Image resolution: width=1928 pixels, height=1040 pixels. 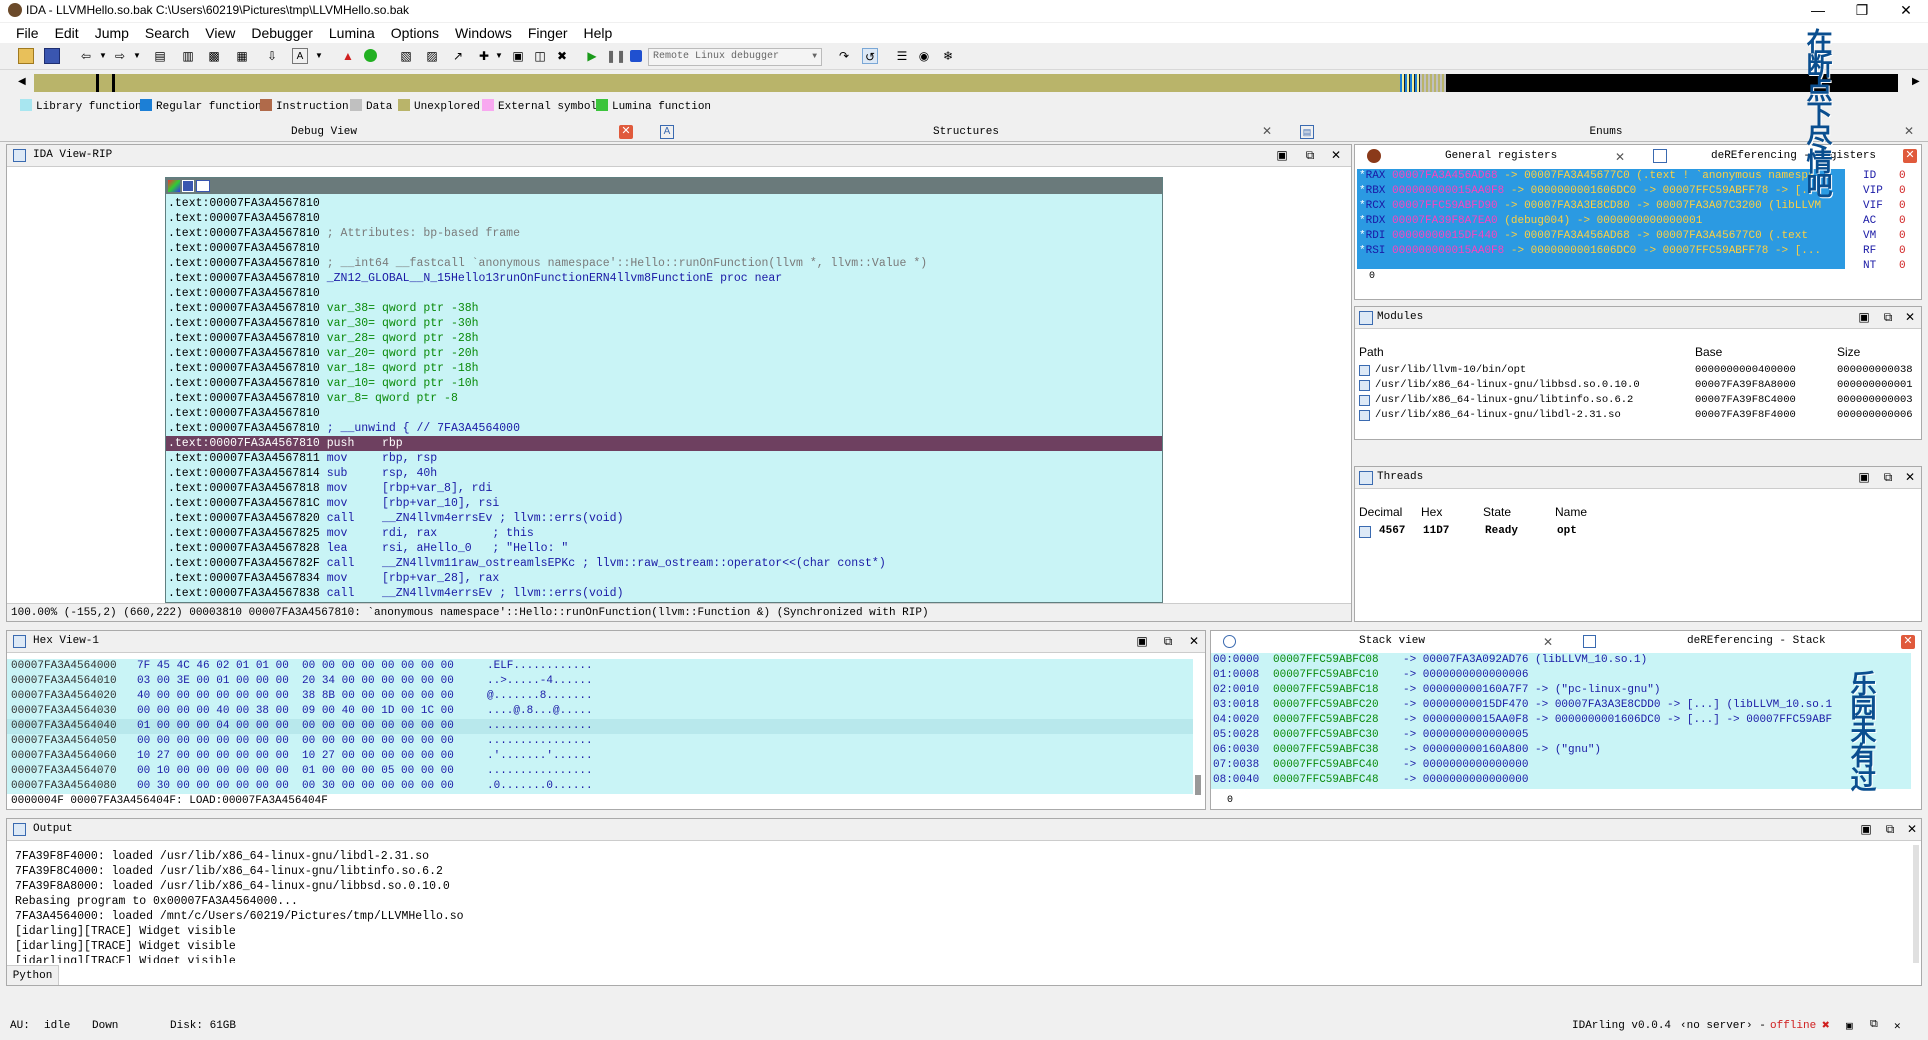 What do you see at coordinates (636, 56) in the screenshot?
I see `stop-icon` at bounding box center [636, 56].